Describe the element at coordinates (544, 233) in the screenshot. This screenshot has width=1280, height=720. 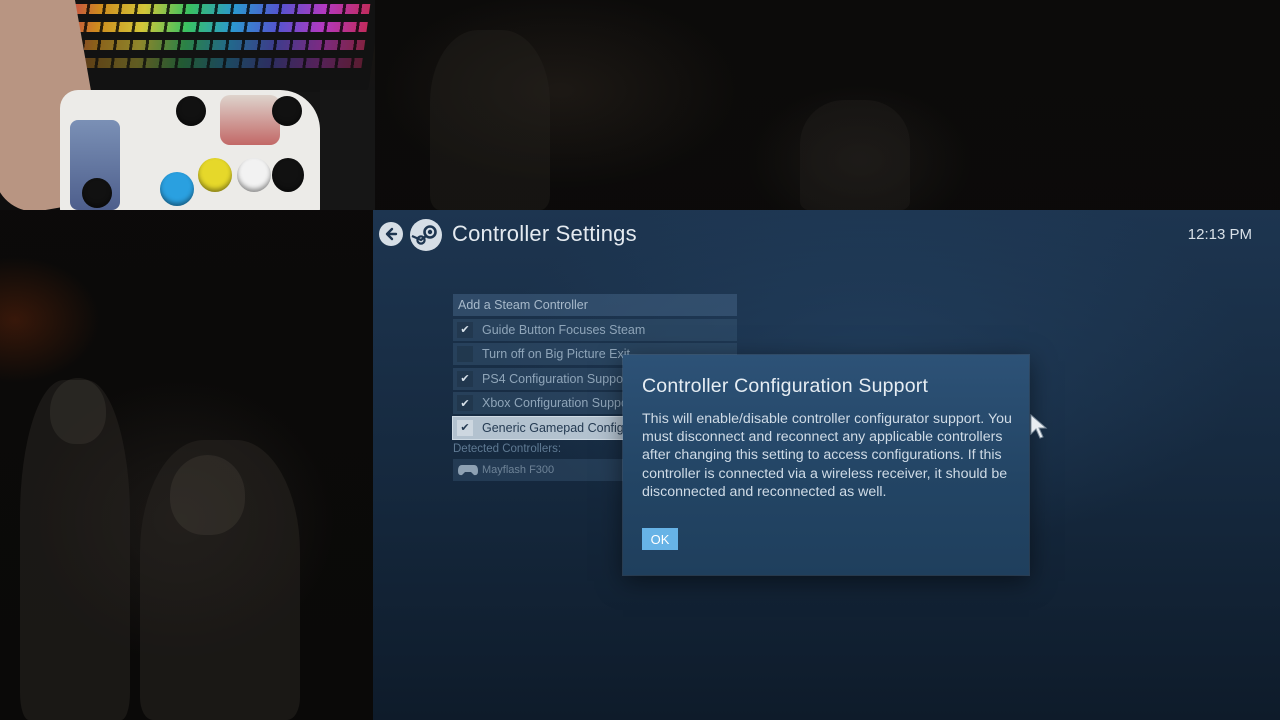
I see `page-title: Controller Settings` at that location.